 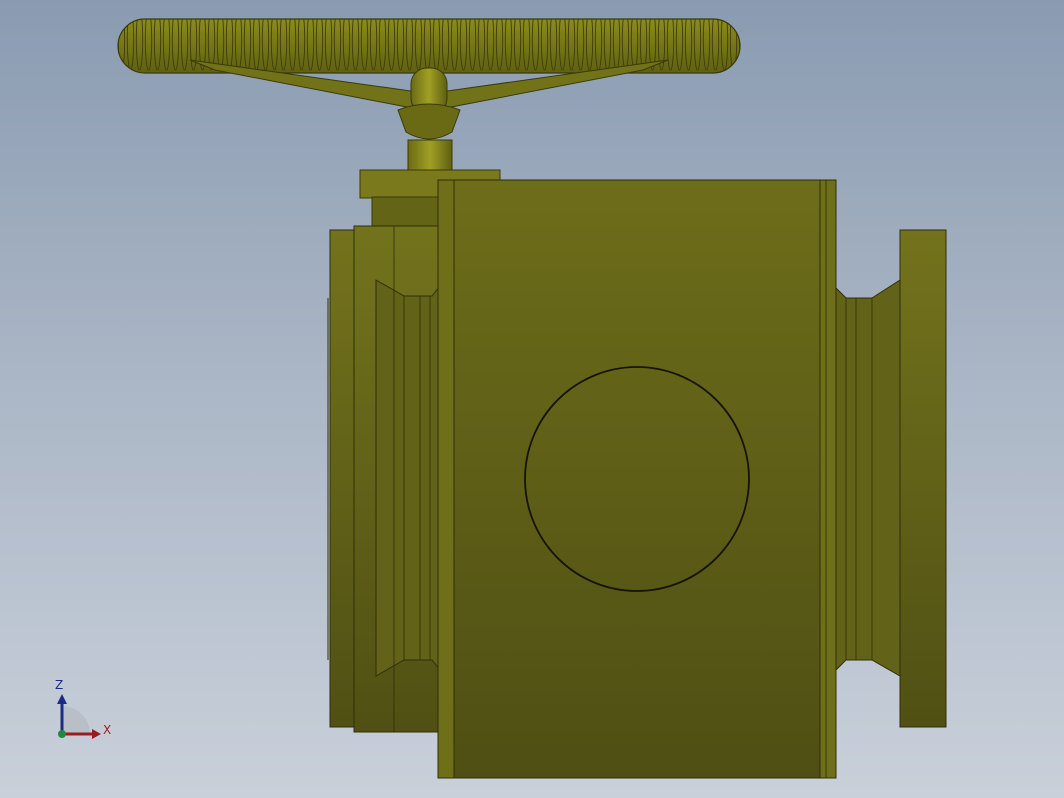 What do you see at coordinates (107, 730) in the screenshot?
I see `x-axis-label: X` at bounding box center [107, 730].